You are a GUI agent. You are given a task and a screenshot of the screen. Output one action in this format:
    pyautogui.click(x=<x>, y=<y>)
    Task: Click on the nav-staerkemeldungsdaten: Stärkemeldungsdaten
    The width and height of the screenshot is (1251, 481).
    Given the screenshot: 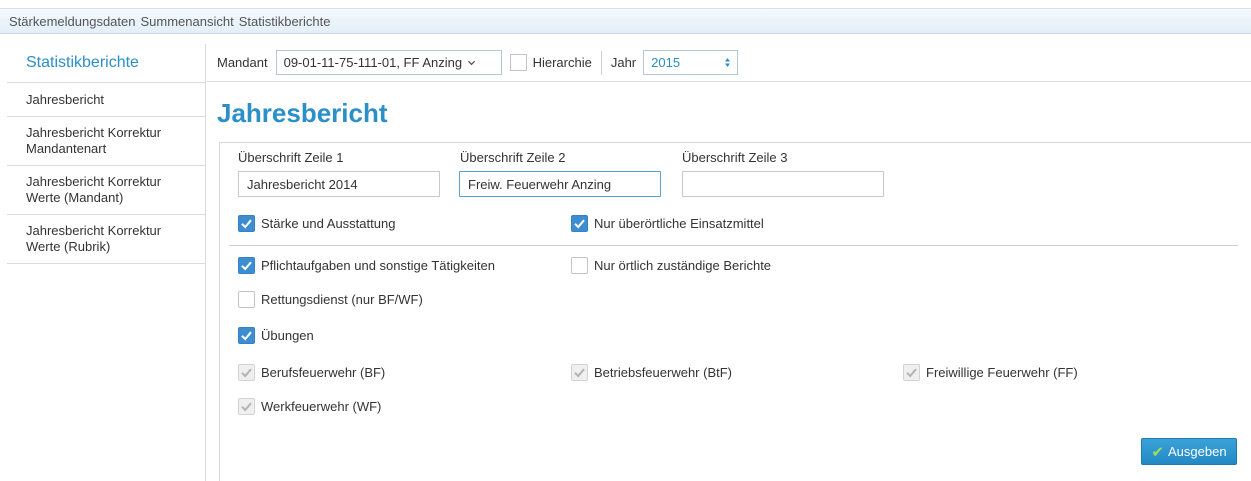 What is the action you would take?
    pyautogui.click(x=72, y=21)
    